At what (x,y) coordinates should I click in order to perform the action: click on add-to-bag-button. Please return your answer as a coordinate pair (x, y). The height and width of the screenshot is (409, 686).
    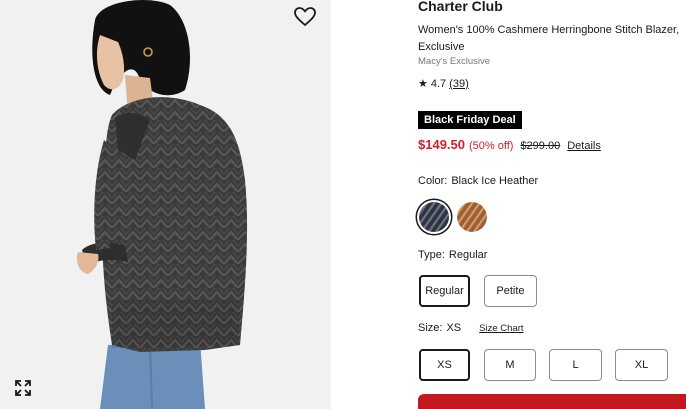
    Looking at the image, I should click on (552, 401).